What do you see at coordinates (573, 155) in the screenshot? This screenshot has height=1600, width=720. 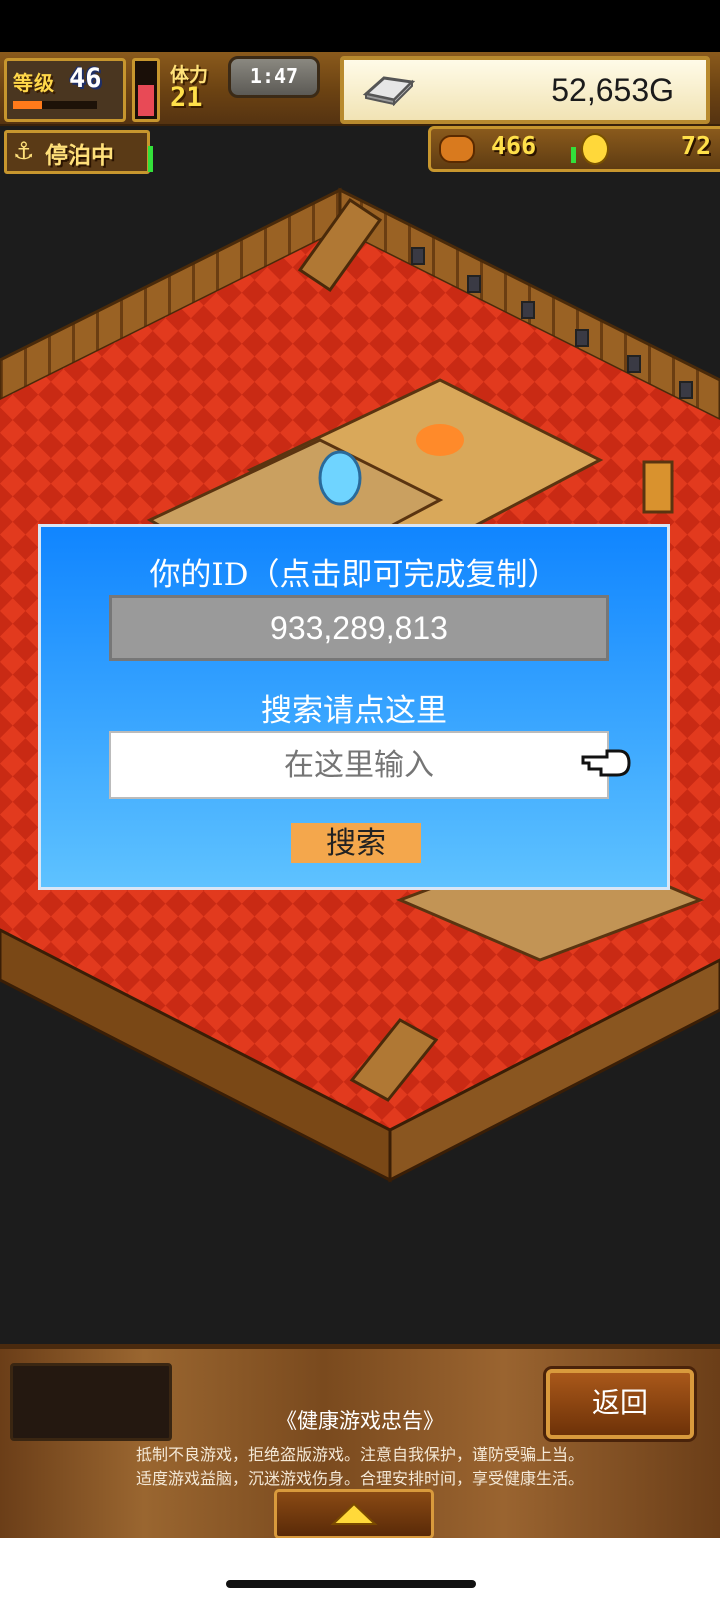 I see `resource-indicator` at bounding box center [573, 155].